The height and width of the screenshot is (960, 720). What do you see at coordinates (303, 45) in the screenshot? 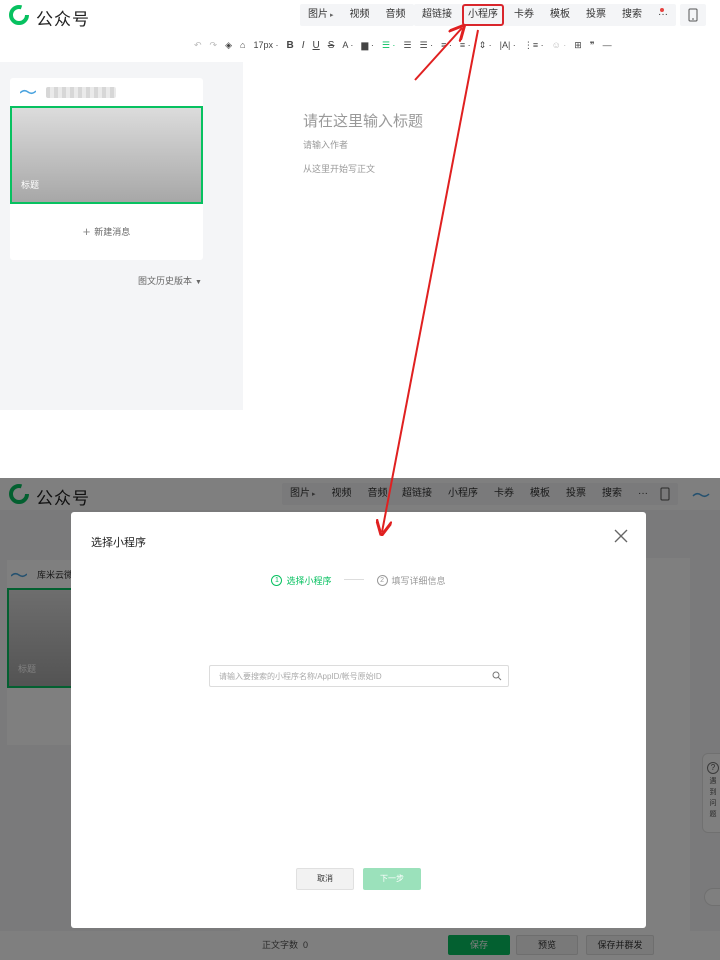
I see `italic-button: I` at bounding box center [303, 45].